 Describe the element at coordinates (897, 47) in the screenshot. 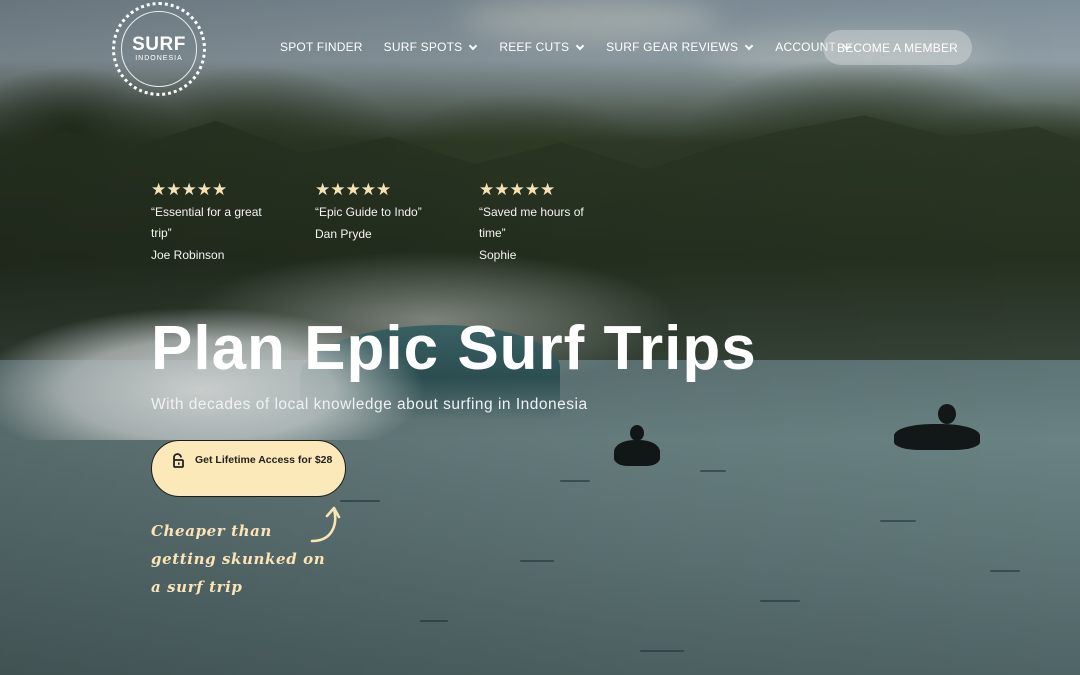

I see `become-member-button: BECOME A MEMBER` at that location.